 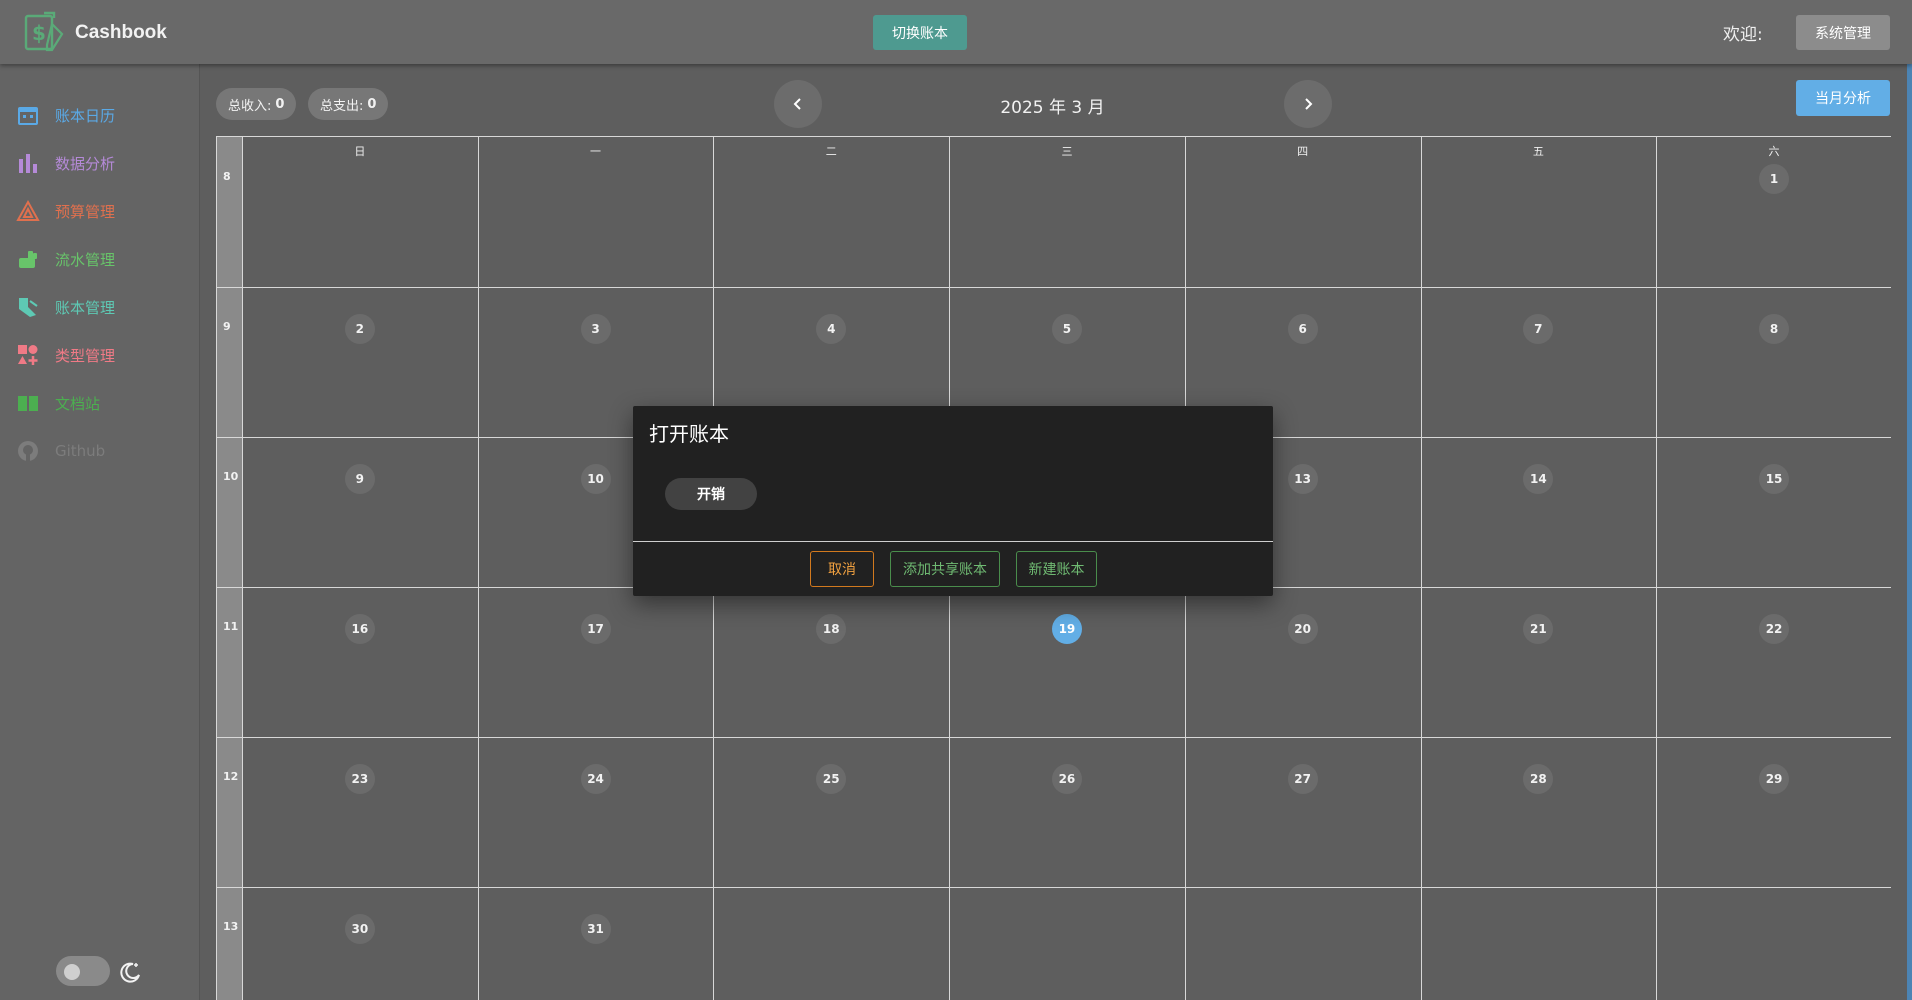 I want to click on day-number: 30, so click(x=359, y=929).